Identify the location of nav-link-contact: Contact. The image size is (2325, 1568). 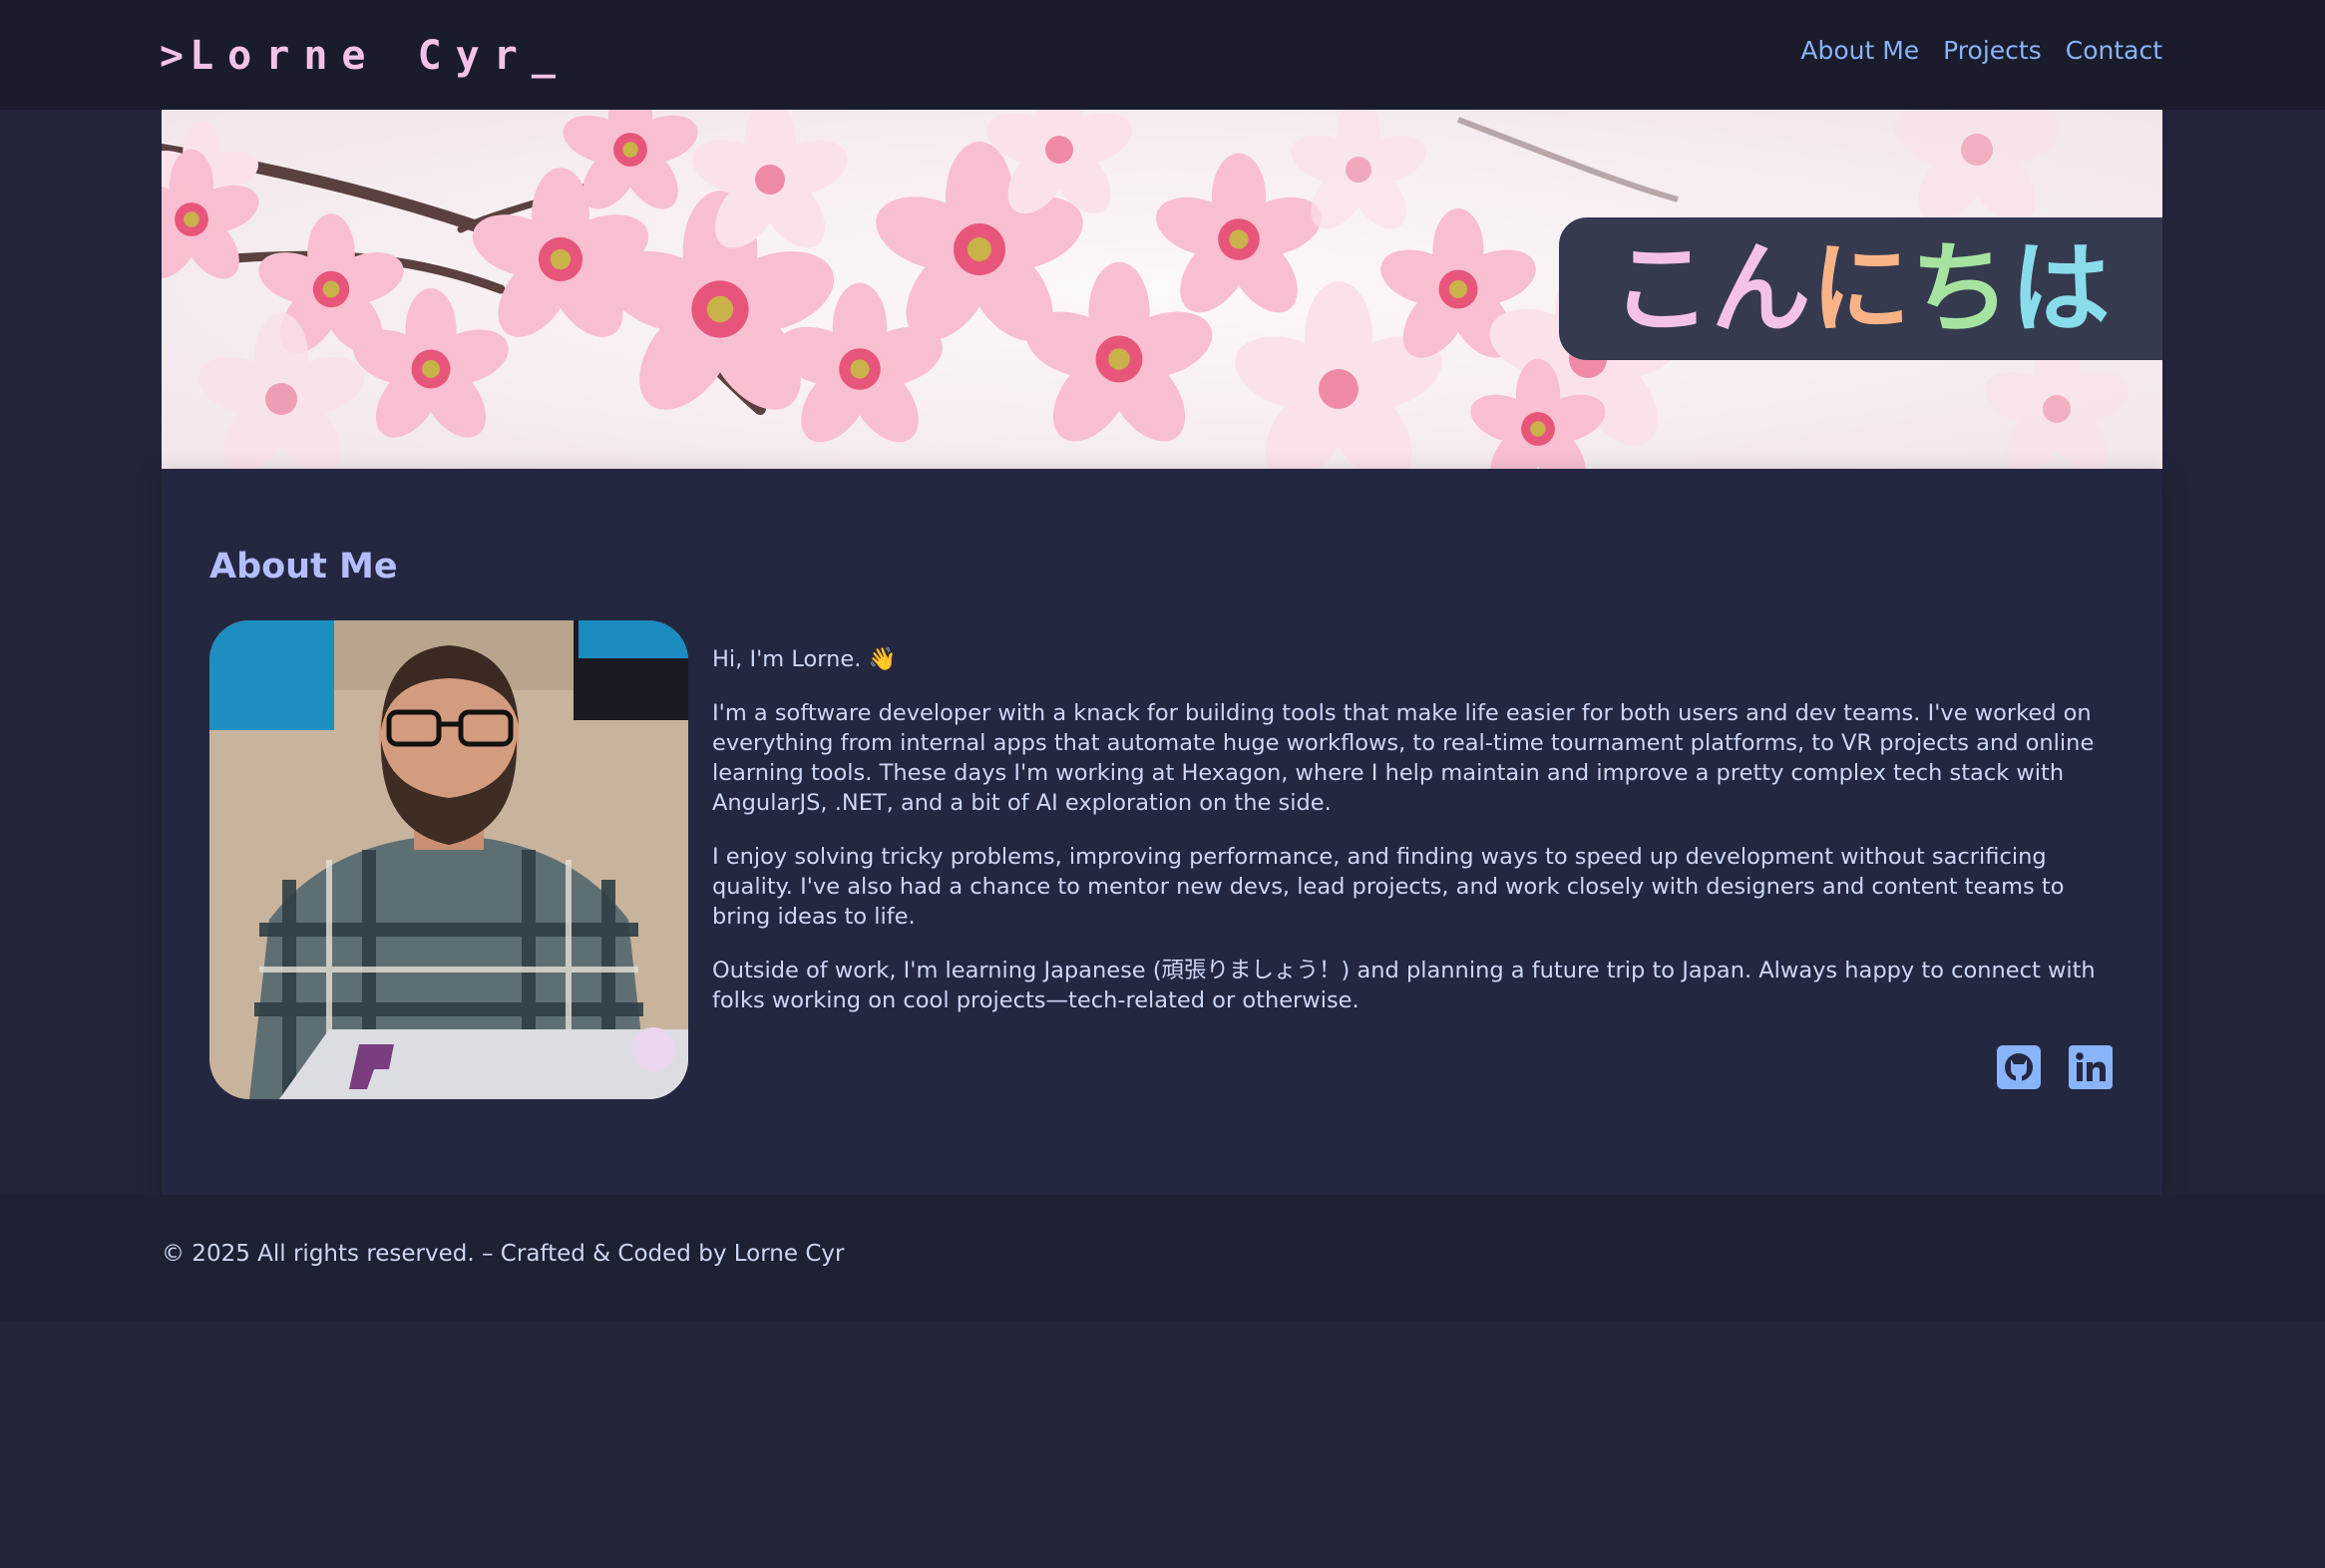
(2114, 51).